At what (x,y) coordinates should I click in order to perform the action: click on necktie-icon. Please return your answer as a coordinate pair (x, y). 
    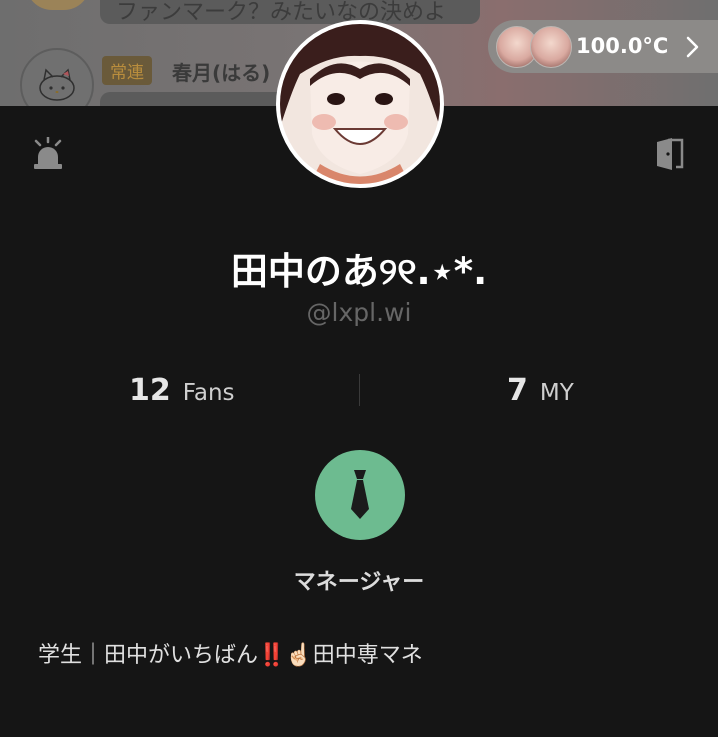
    Looking at the image, I should click on (360, 494).